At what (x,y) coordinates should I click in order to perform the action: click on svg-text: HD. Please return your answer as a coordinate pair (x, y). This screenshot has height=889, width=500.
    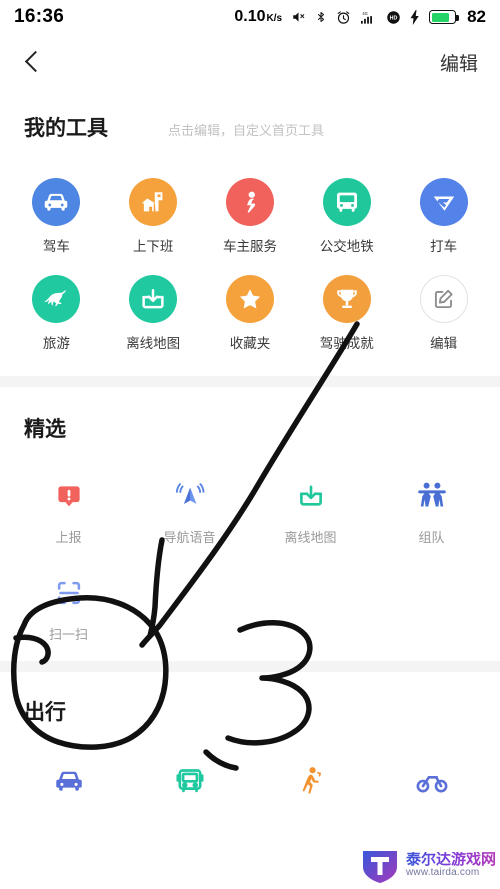
    Looking at the image, I should click on (394, 18).